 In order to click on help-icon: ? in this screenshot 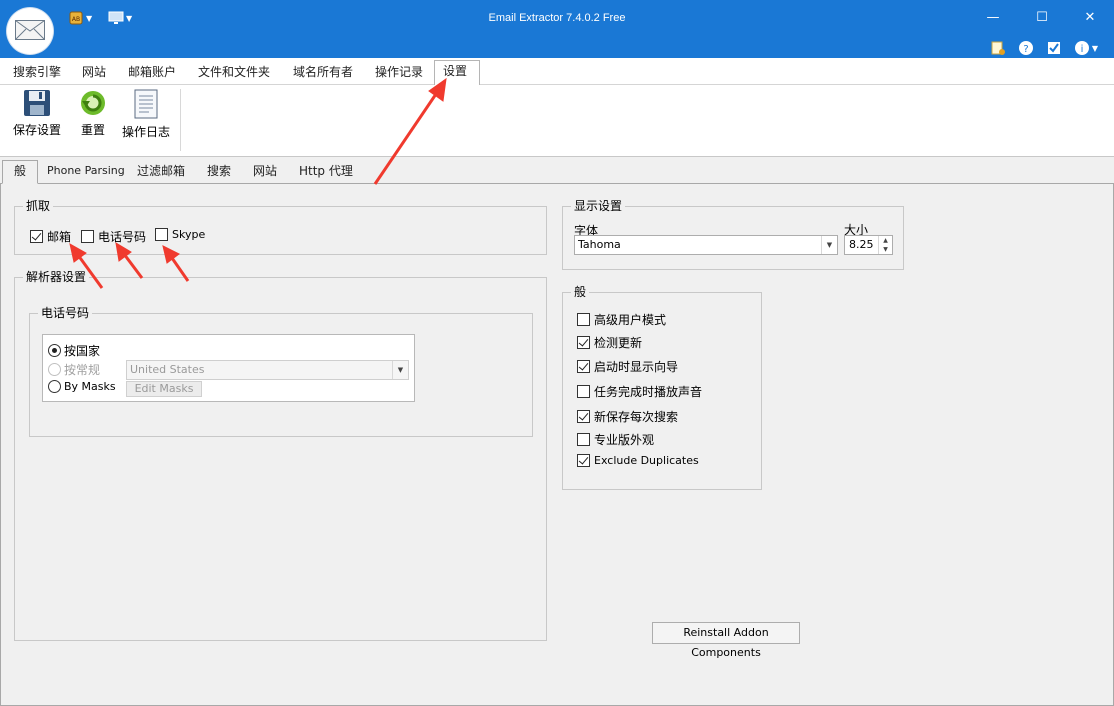, I will do `click(1026, 48)`.